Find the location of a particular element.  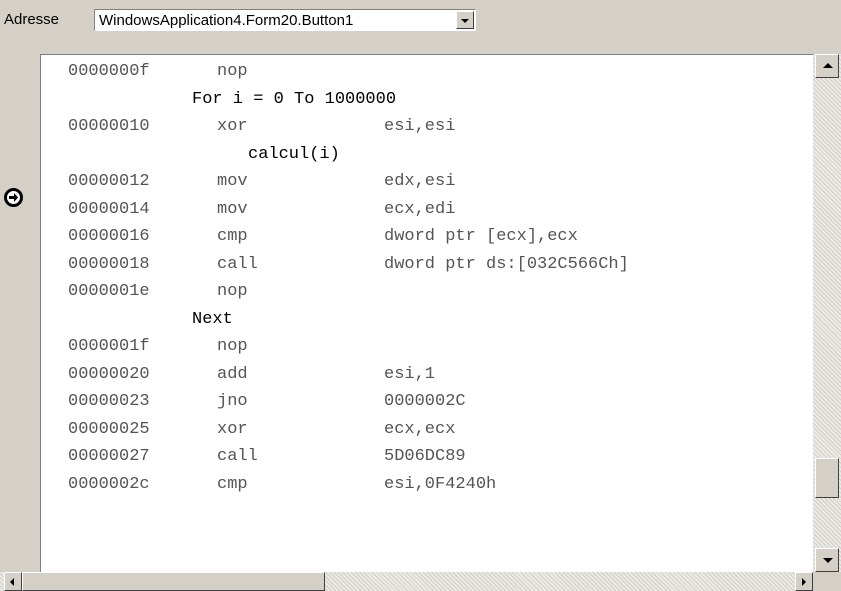

scroll-right-button is located at coordinates (804, 581).